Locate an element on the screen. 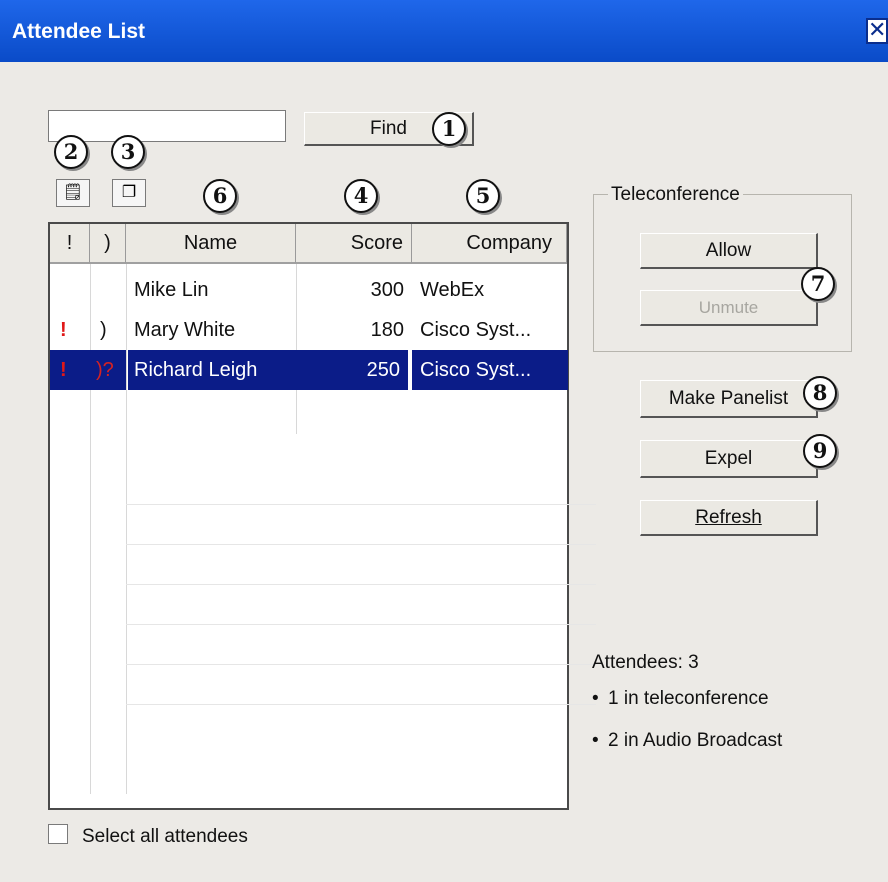  callout-5: 5 is located at coordinates (483, 196).